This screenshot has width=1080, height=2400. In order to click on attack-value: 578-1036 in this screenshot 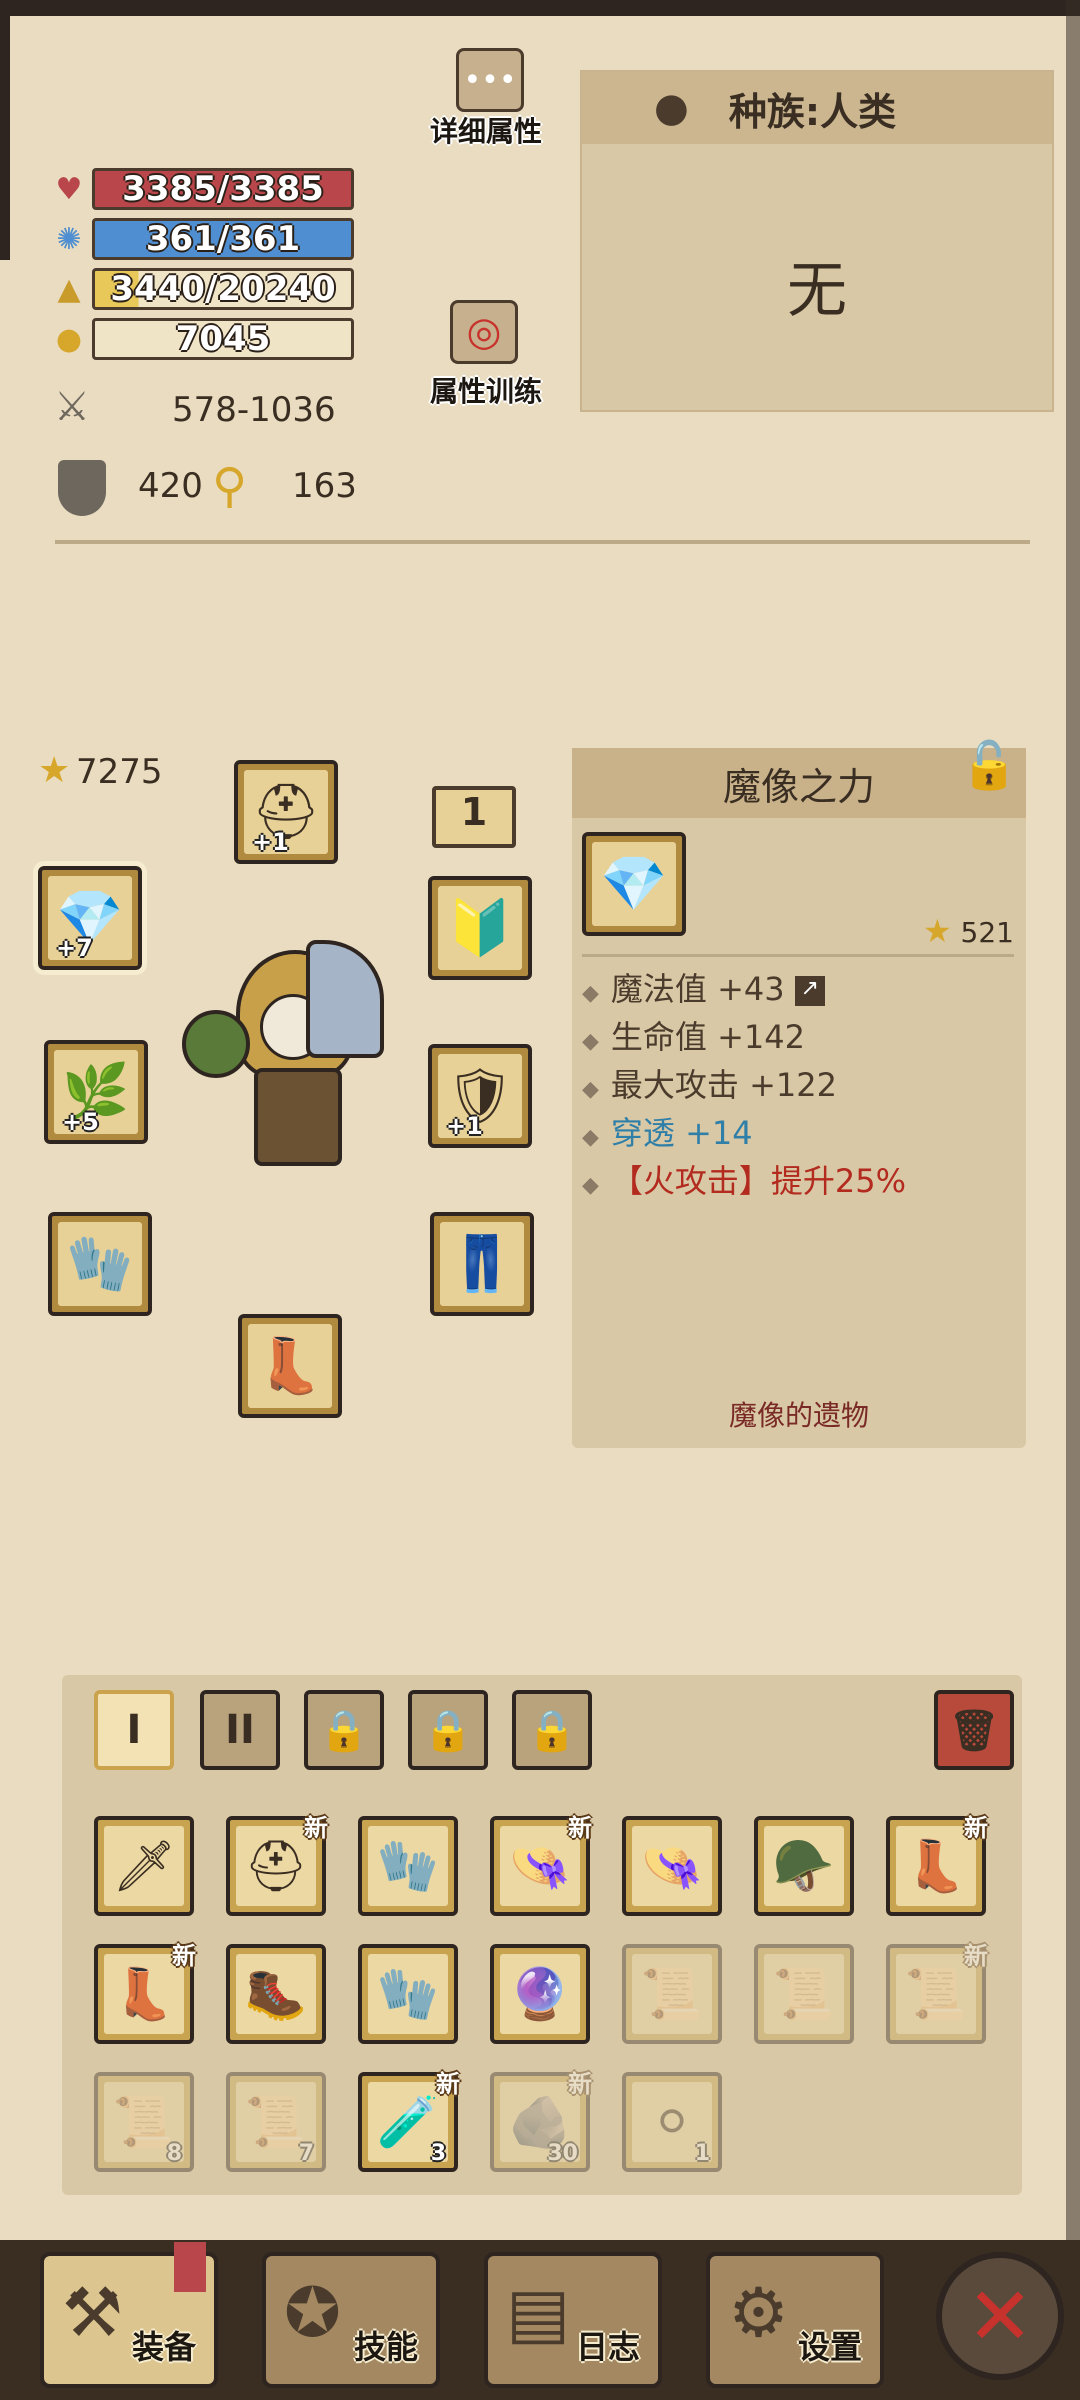, I will do `click(254, 410)`.